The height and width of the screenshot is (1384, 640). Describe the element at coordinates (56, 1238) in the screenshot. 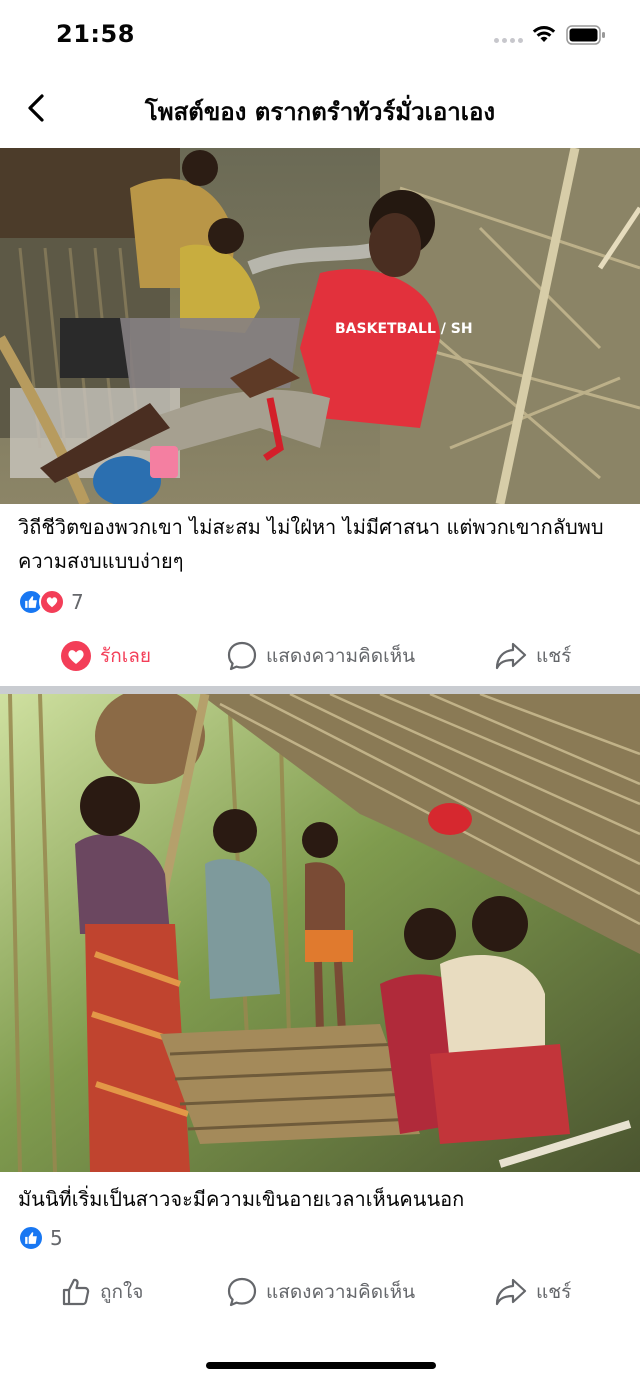

I see `reaction-count: 5` at that location.